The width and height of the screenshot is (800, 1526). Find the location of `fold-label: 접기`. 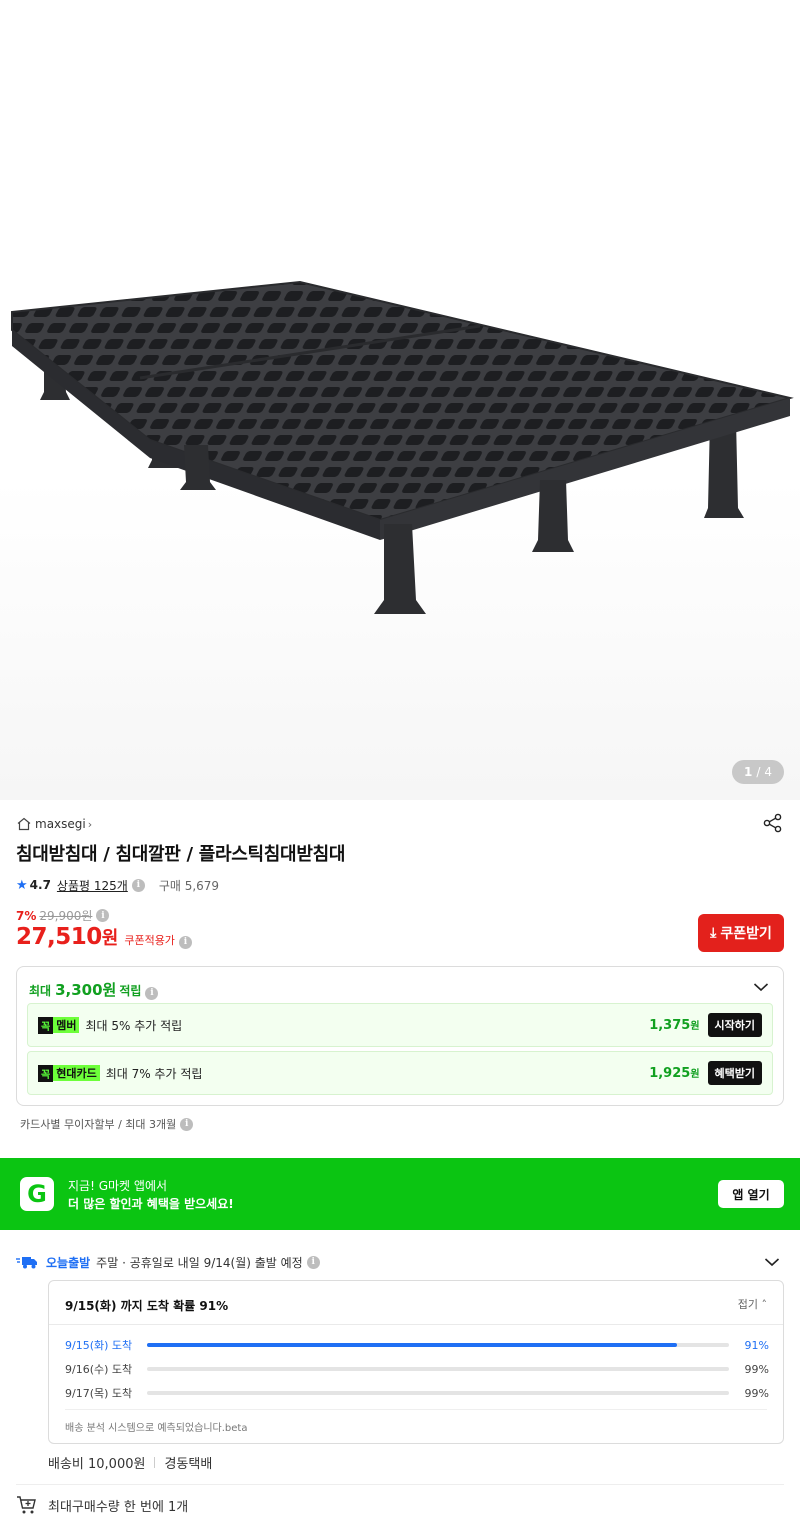

fold-label: 접기 is located at coordinates (747, 1304).